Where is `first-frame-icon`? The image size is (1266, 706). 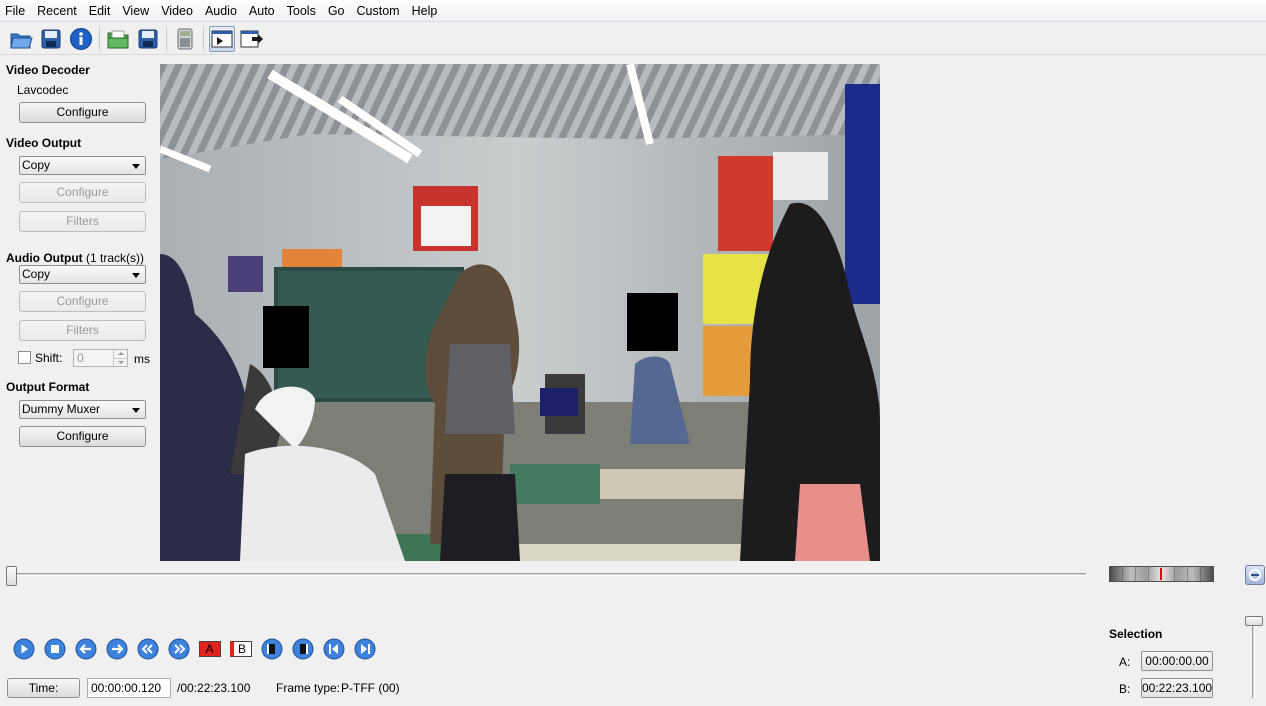 first-frame-icon is located at coordinates (333, 649).